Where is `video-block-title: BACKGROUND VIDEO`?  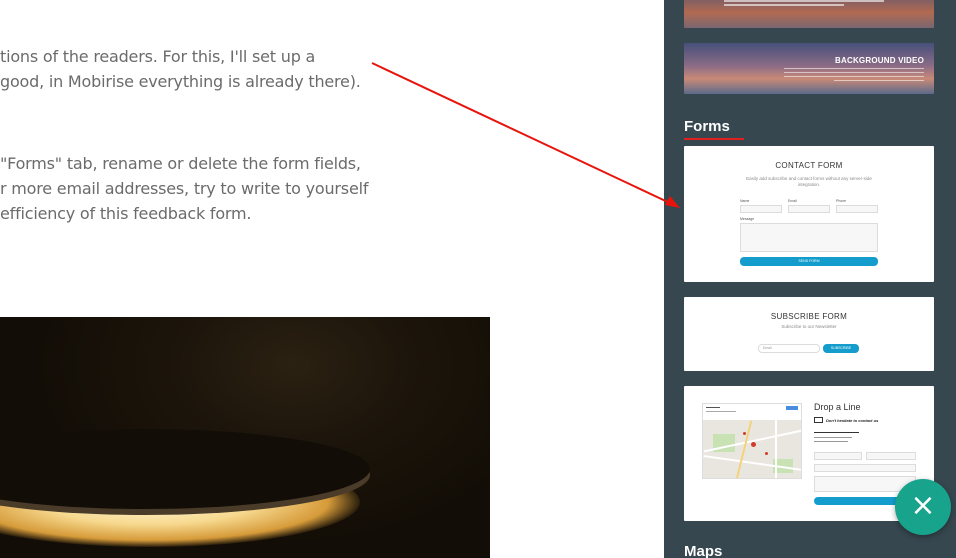
video-block-title: BACKGROUND VIDEO is located at coordinates (879, 60).